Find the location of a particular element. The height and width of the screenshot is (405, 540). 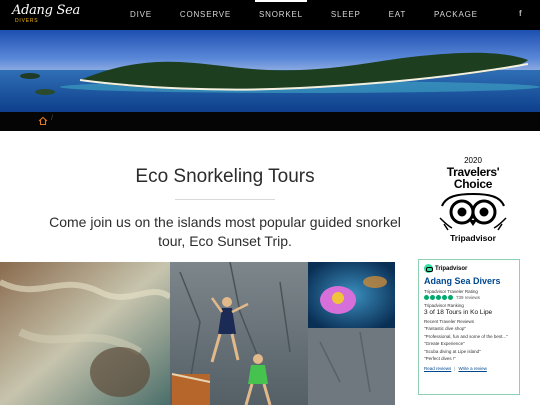

ta-brand: Tripadvisor is located at coordinates (451, 268).